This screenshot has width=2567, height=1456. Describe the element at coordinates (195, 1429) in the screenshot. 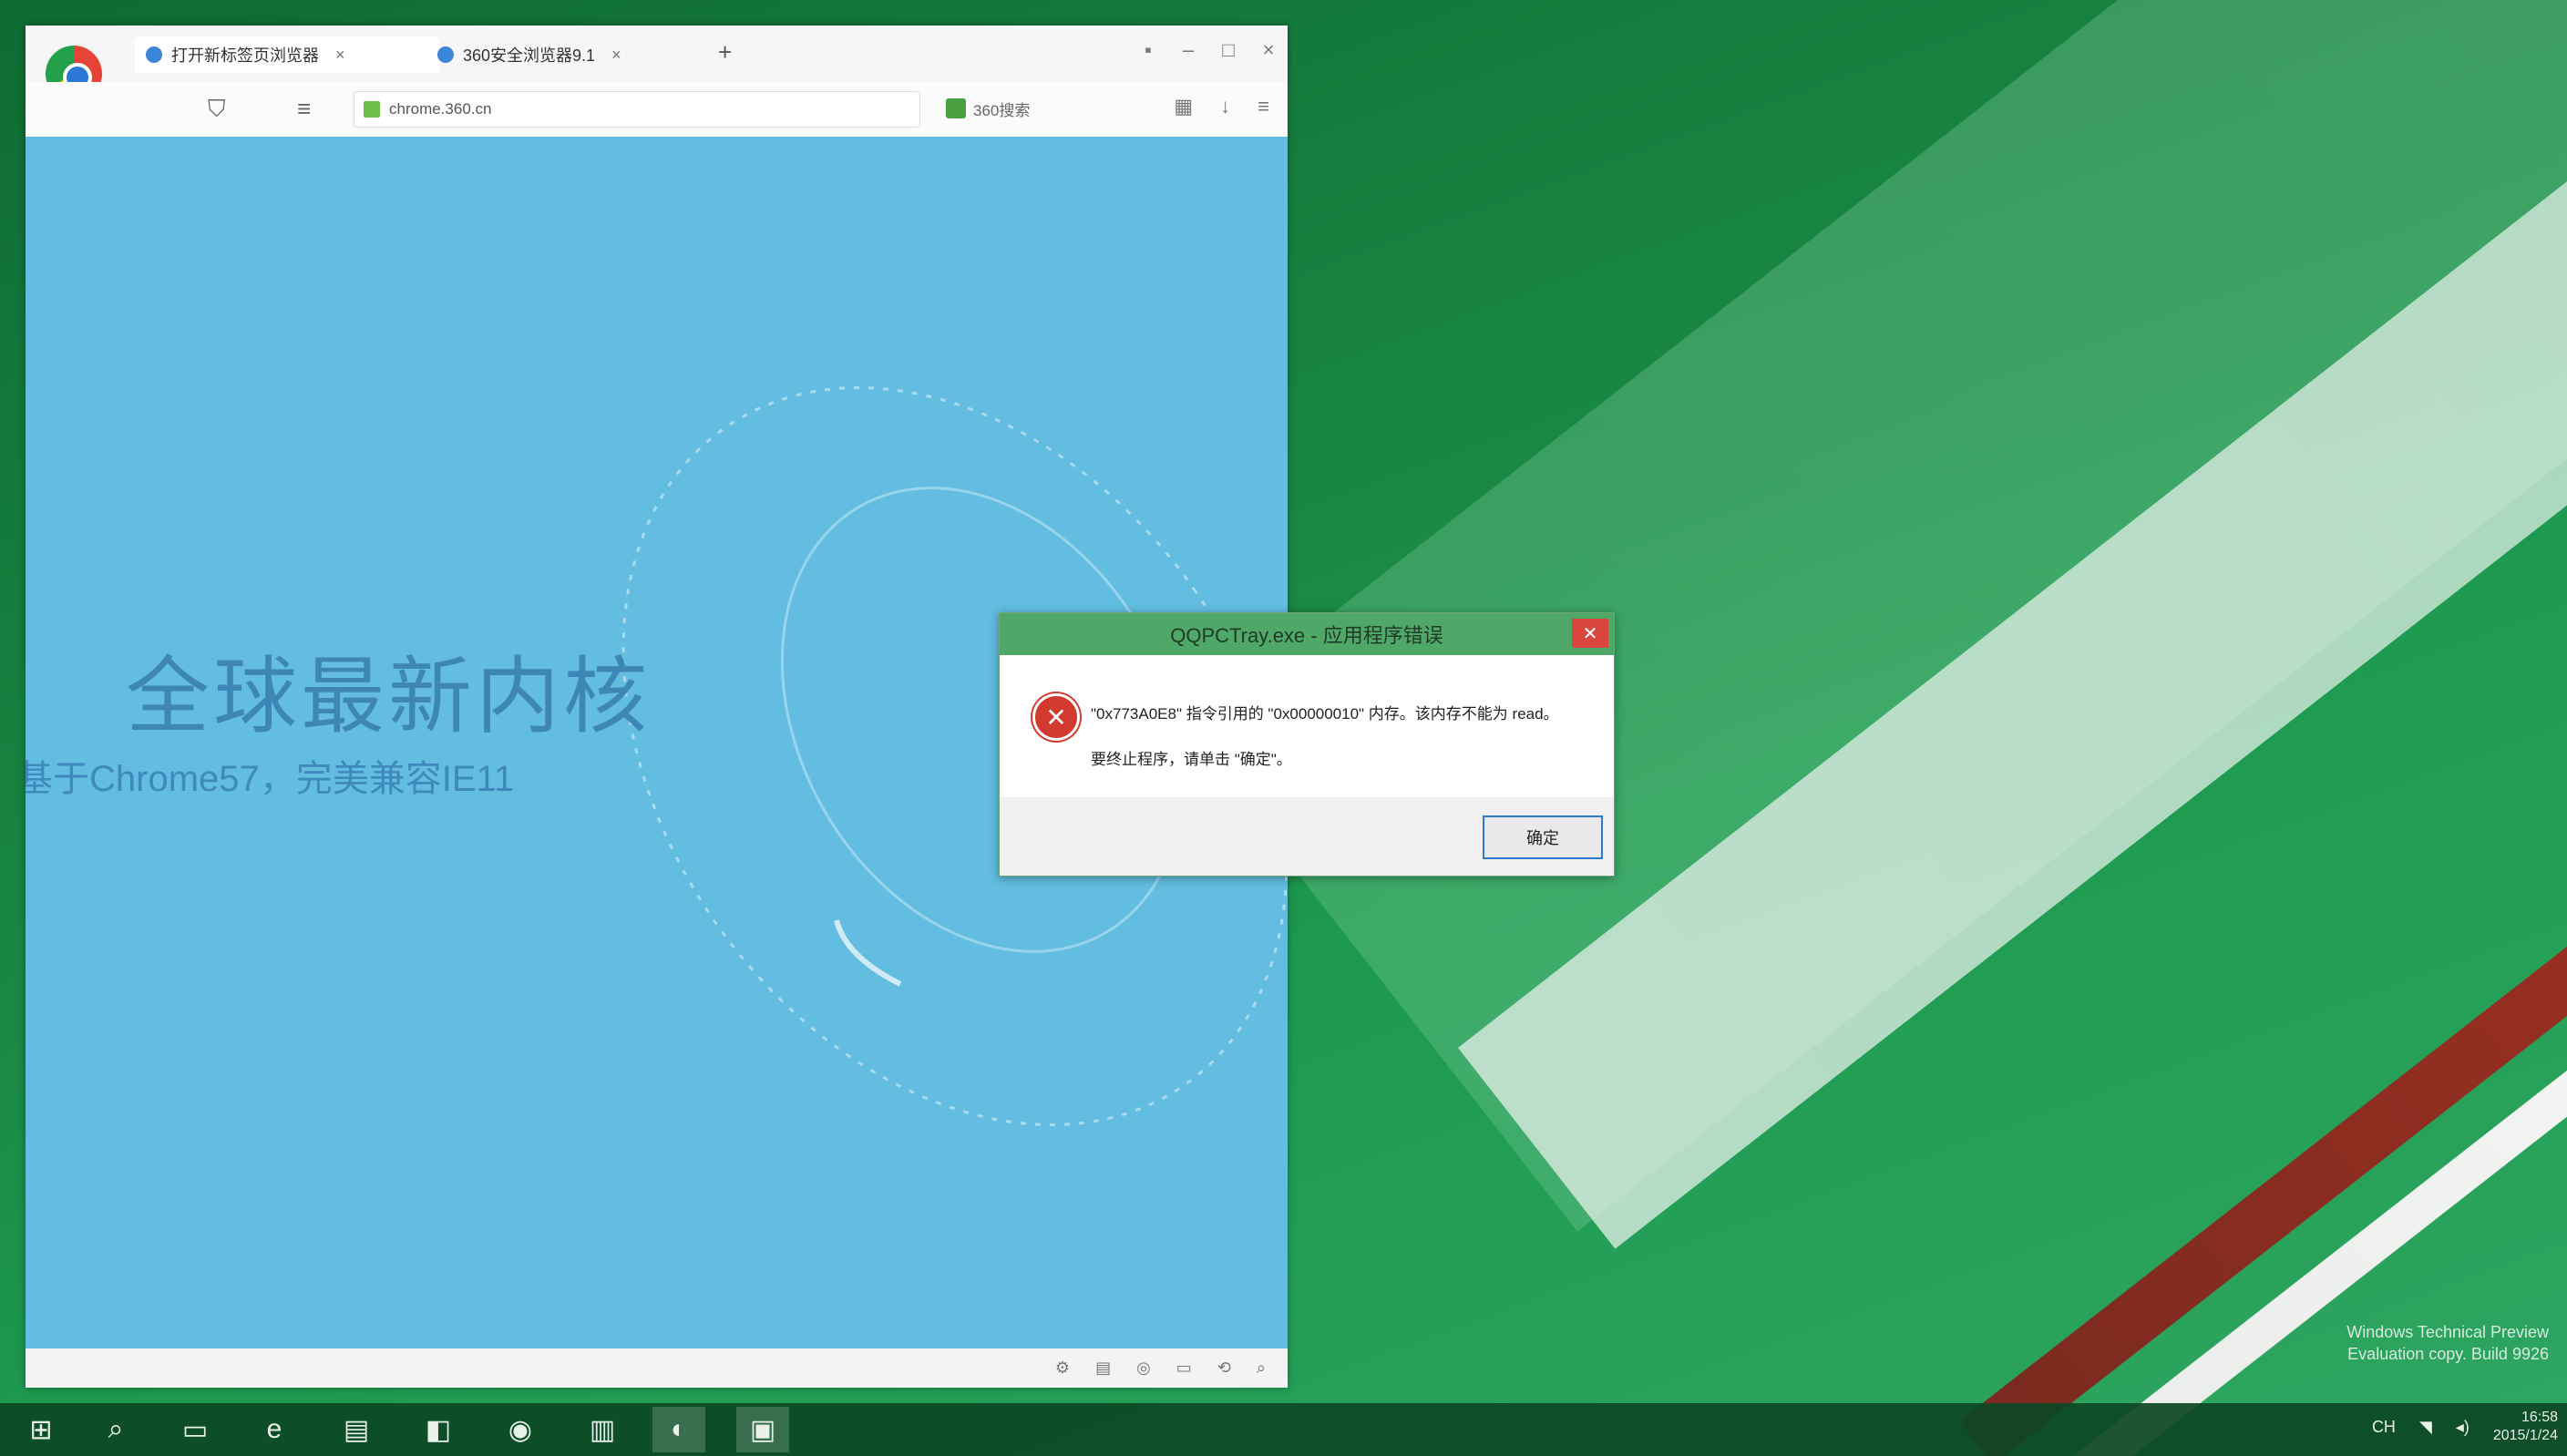

I see `task-view-icon: ▭` at that location.